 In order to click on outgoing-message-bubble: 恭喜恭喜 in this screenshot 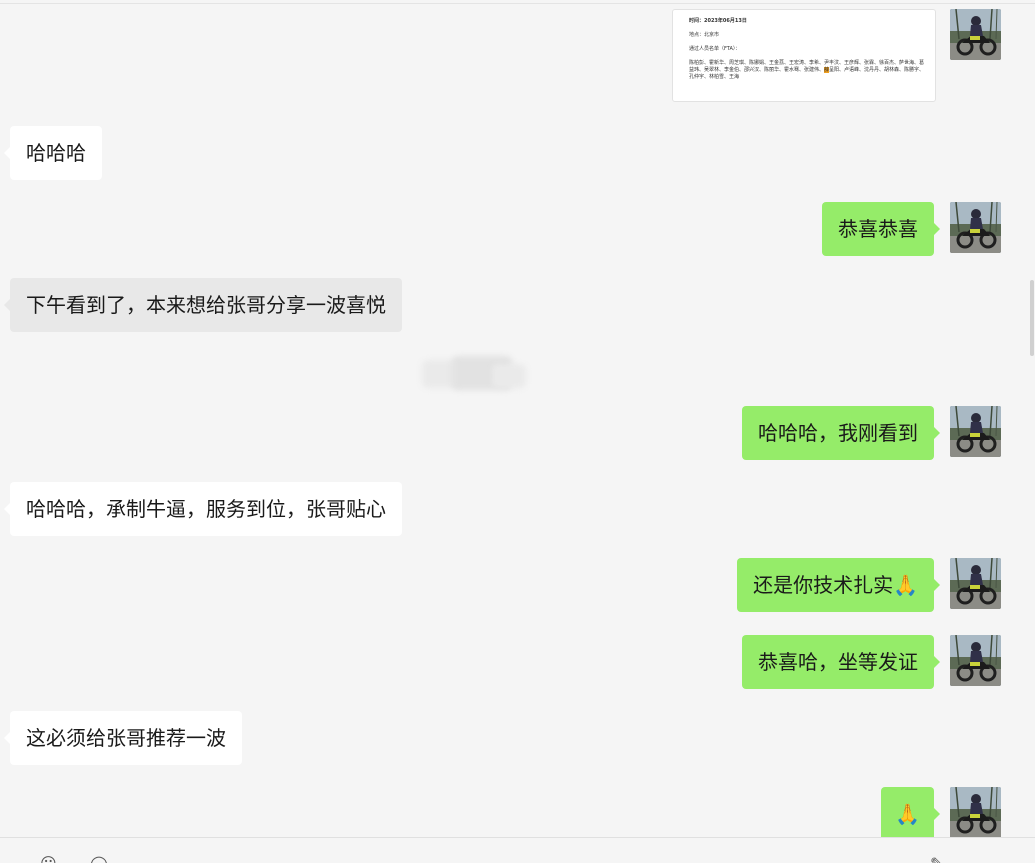, I will do `click(881, 229)`.